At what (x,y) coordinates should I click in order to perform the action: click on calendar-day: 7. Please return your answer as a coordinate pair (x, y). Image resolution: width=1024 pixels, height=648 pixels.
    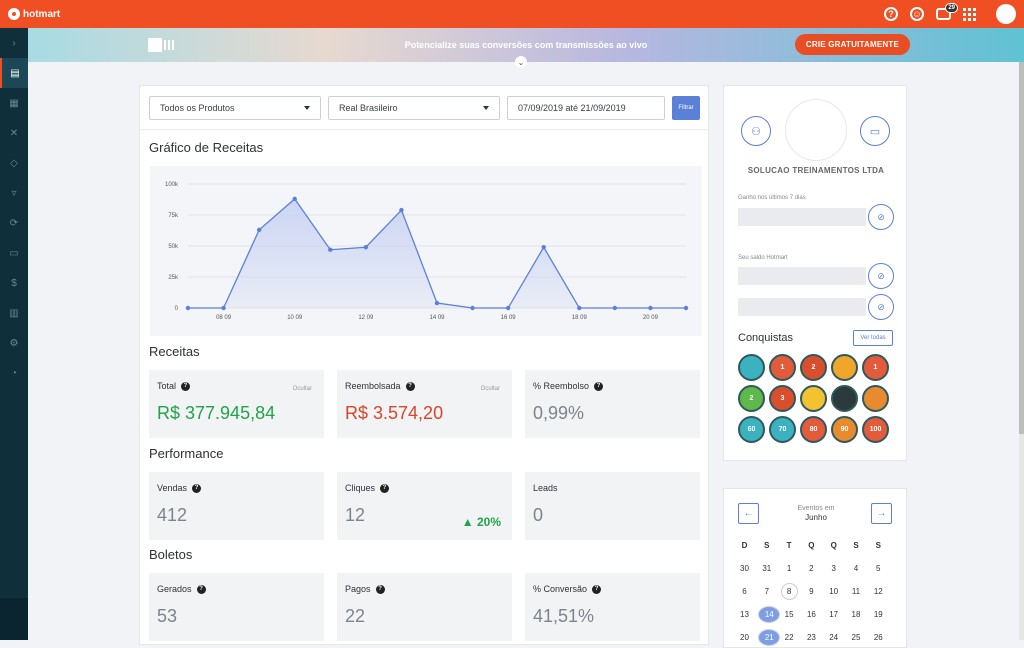
    Looking at the image, I should click on (766, 591).